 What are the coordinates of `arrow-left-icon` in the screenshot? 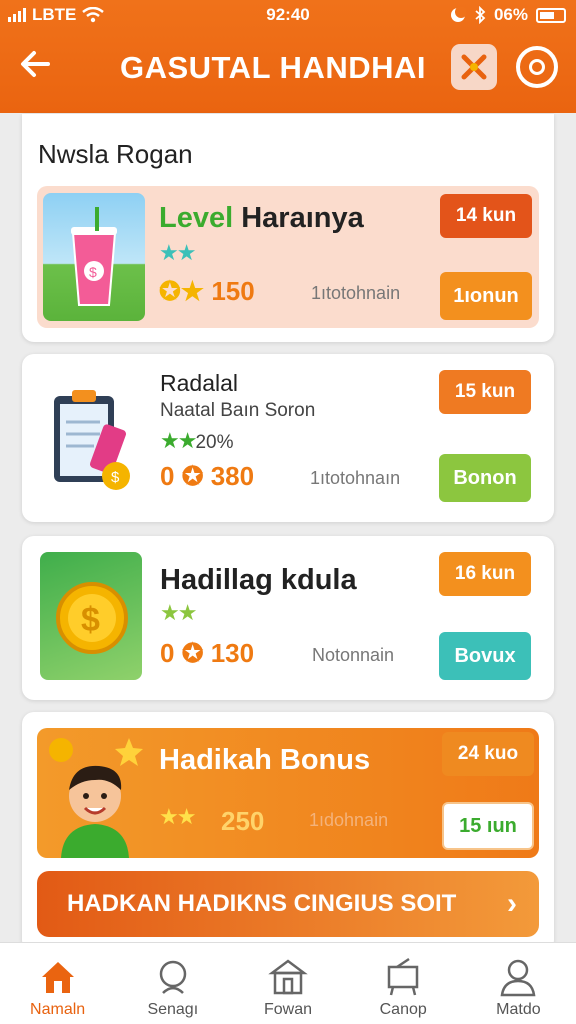 It's located at (35, 64).